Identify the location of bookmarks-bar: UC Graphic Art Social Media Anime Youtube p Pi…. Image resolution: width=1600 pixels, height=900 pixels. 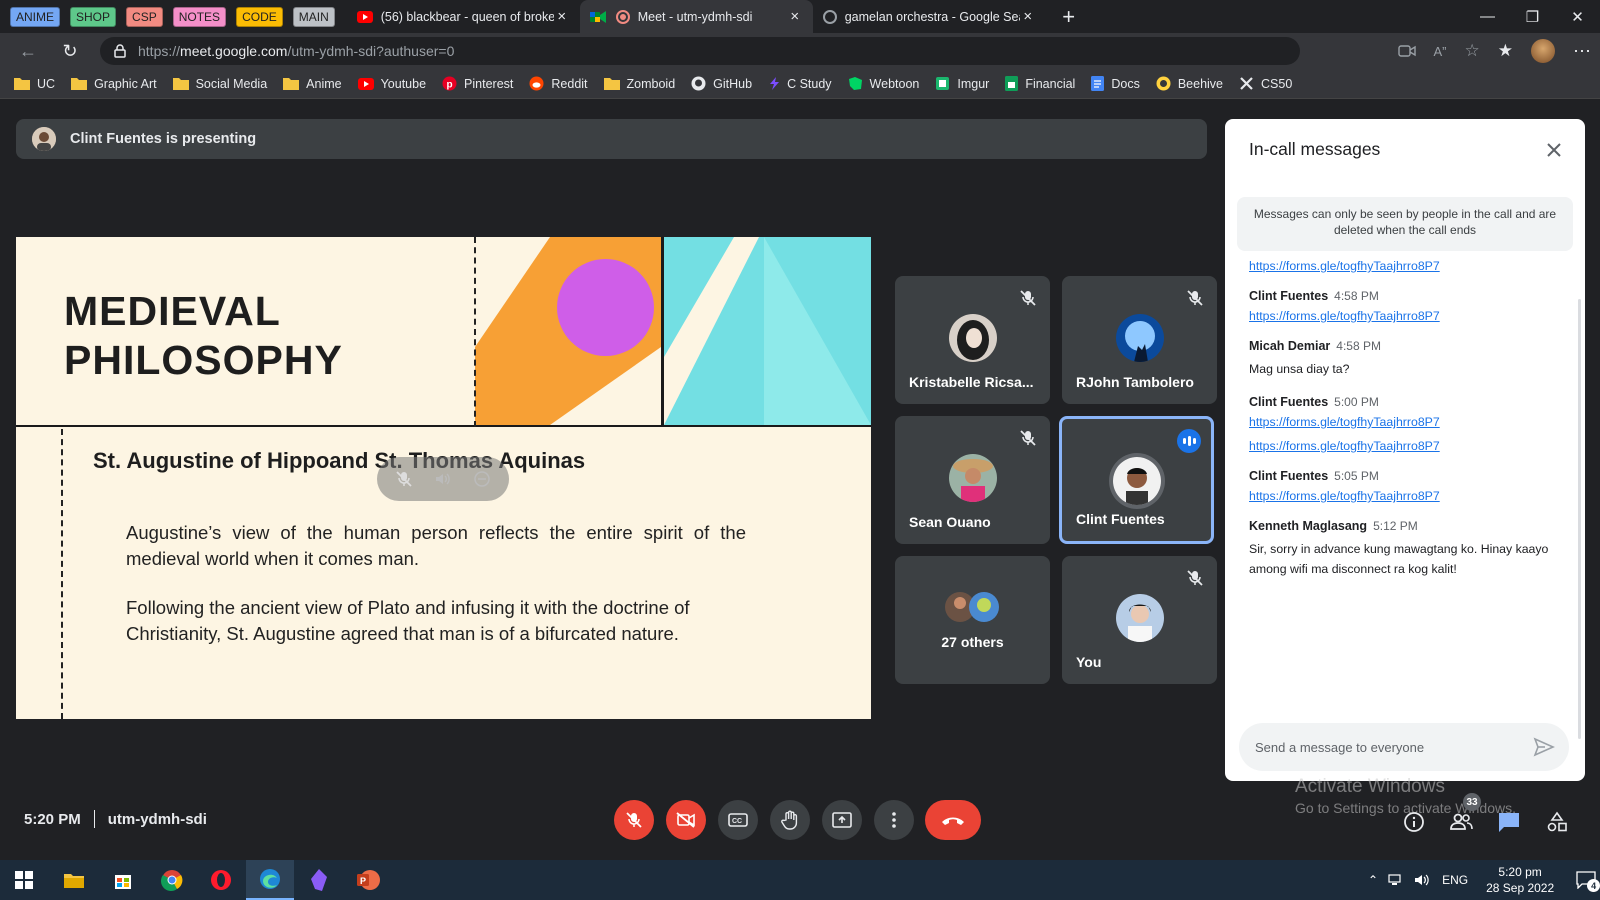
(800, 84).